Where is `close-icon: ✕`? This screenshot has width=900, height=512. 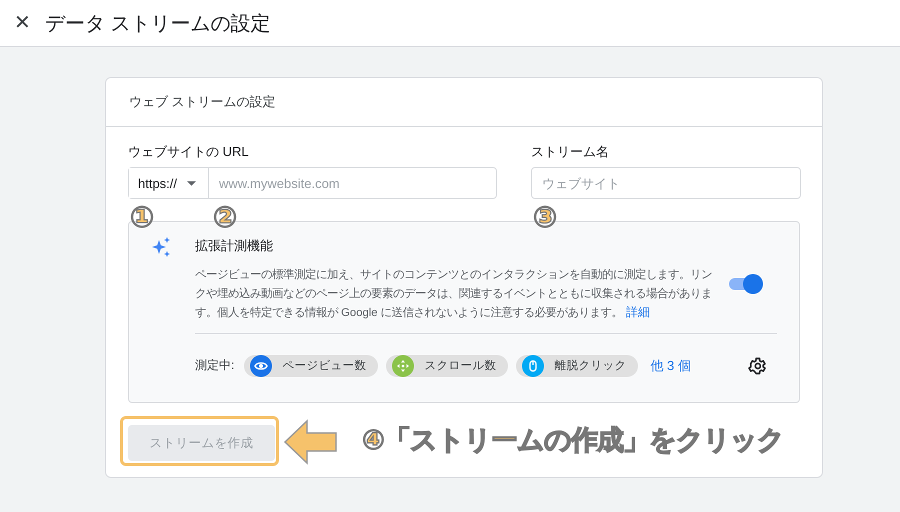 close-icon: ✕ is located at coordinates (22, 23).